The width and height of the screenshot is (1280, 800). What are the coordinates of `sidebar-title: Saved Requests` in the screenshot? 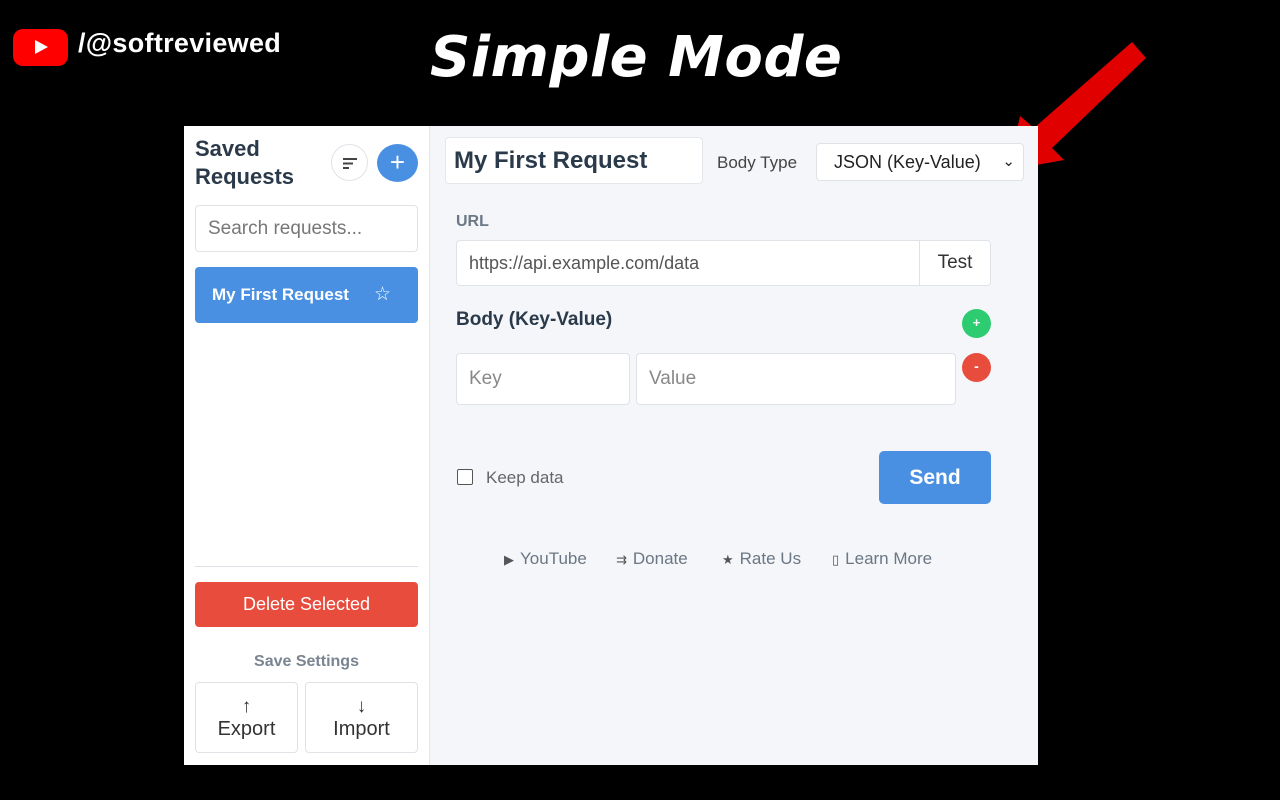 It's located at (244, 163).